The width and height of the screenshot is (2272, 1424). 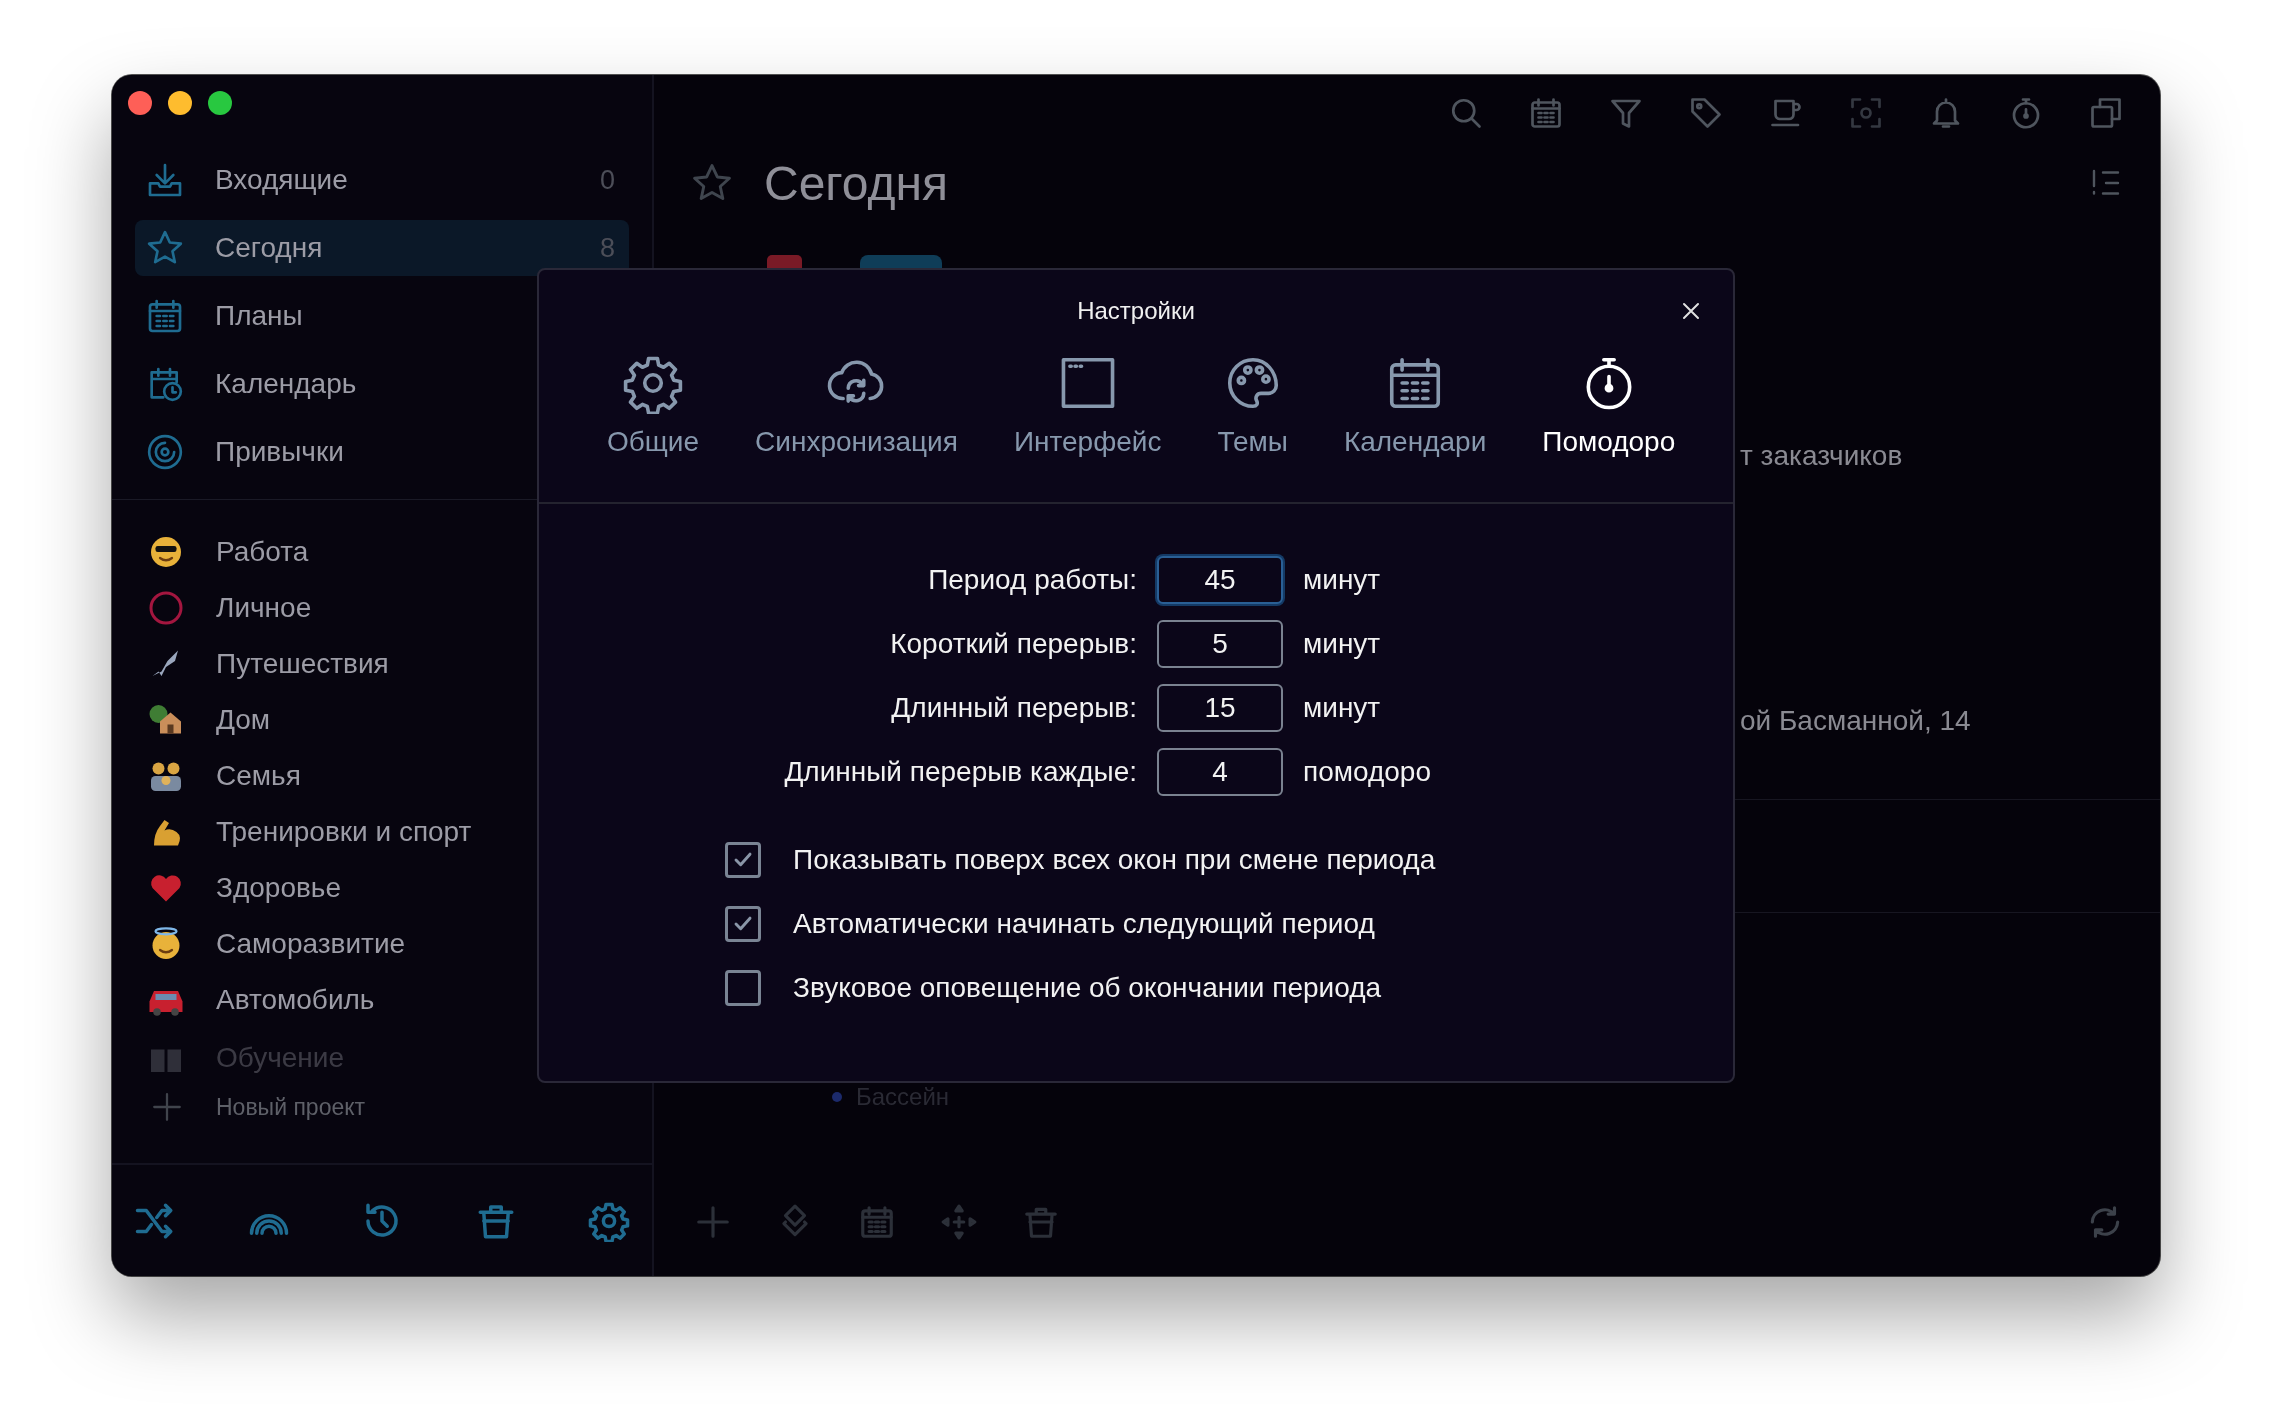 What do you see at coordinates (1367, 772) in the screenshot?
I see `unit-label: помодоро` at bounding box center [1367, 772].